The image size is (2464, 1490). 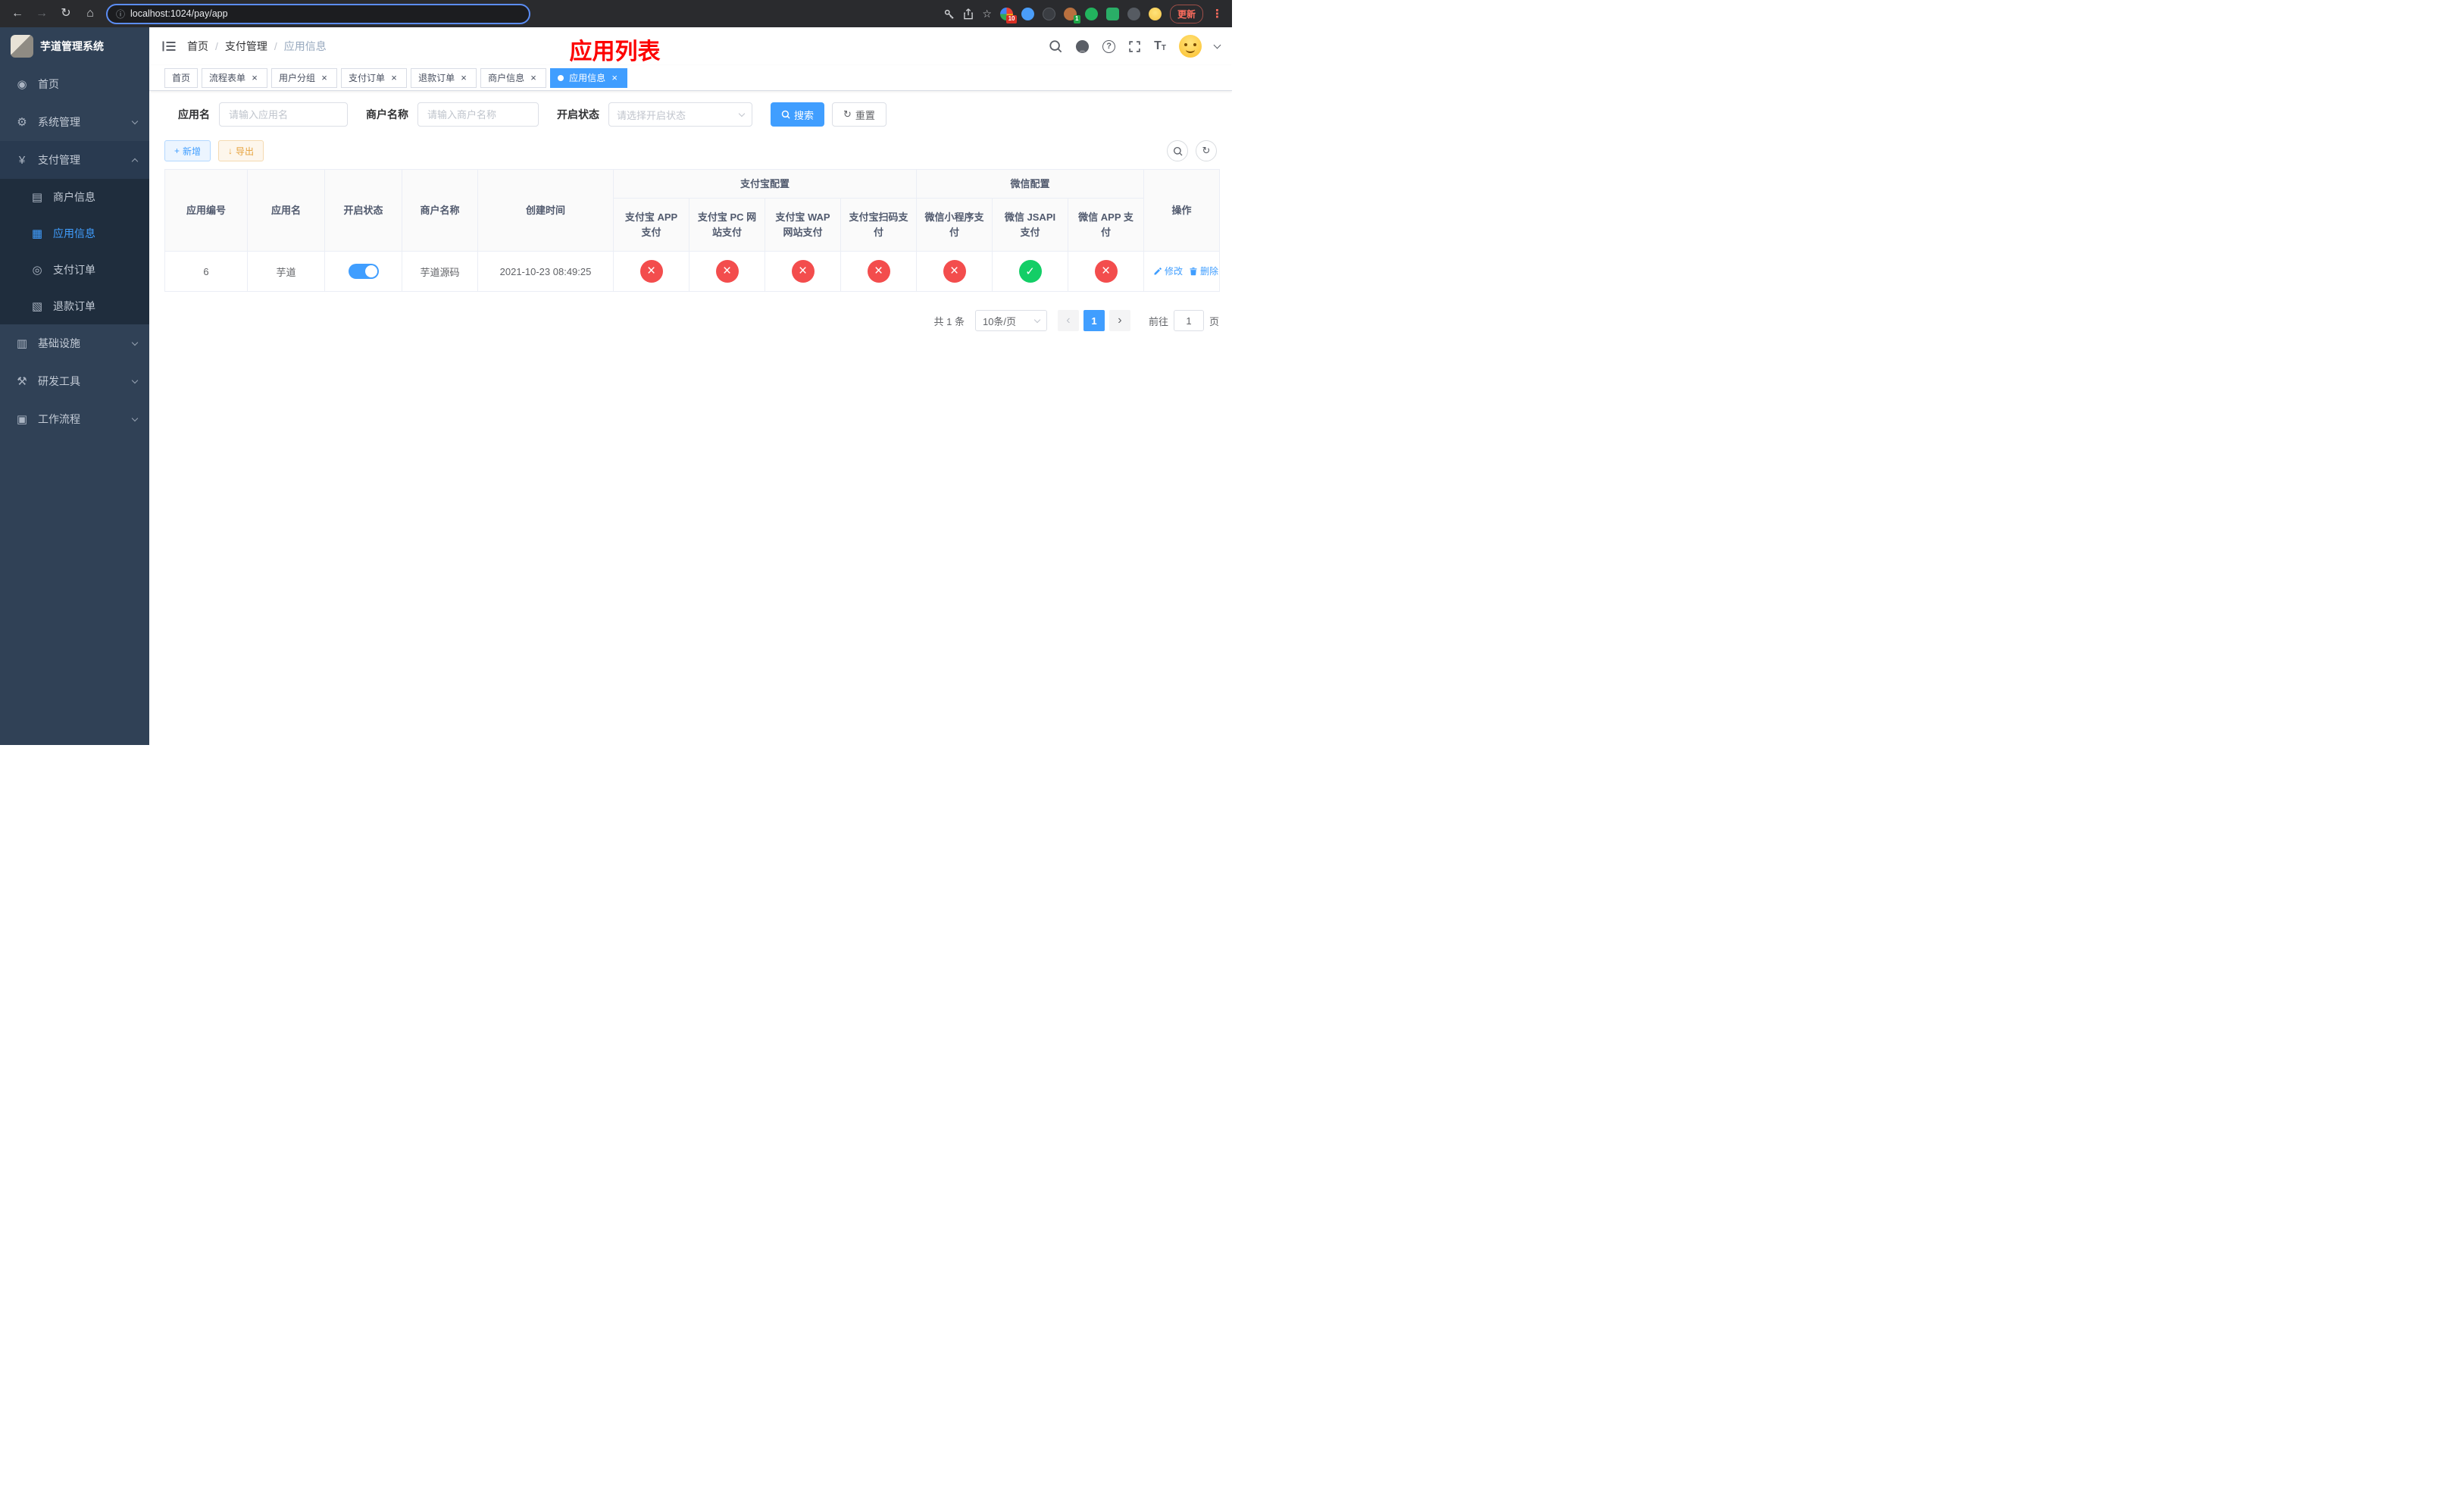 What do you see at coordinates (440, 211) in the screenshot?
I see `col-merchant-name: 商户名称` at bounding box center [440, 211].